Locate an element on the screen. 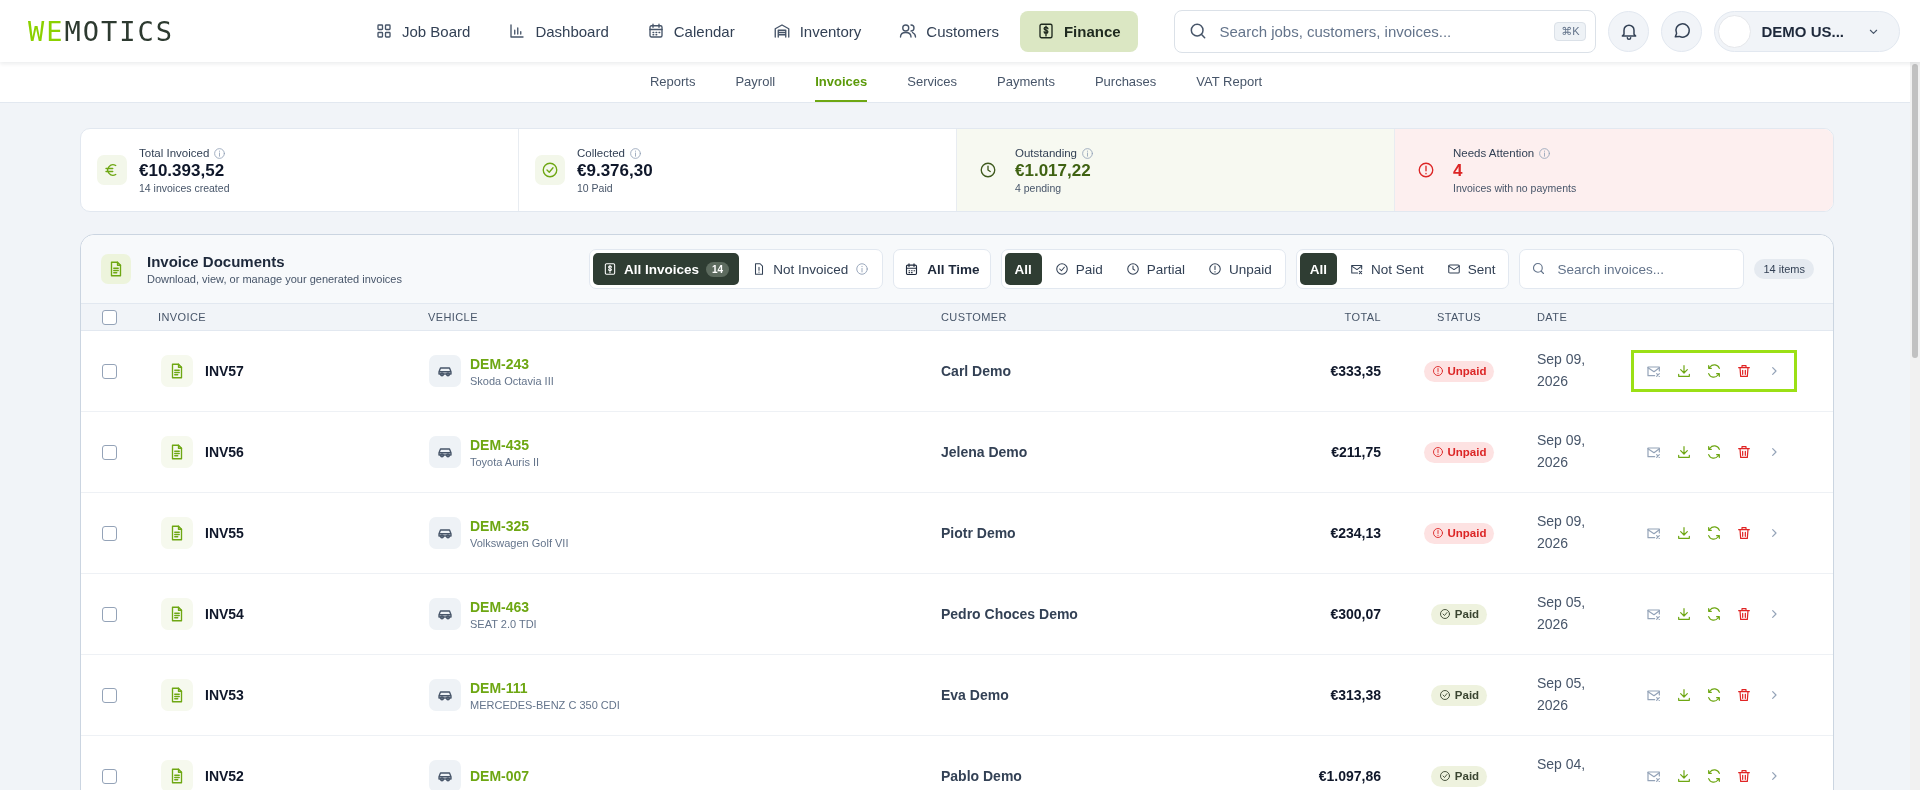 The image size is (1920, 790). stat-note: 4 pending is located at coordinates (1039, 187).